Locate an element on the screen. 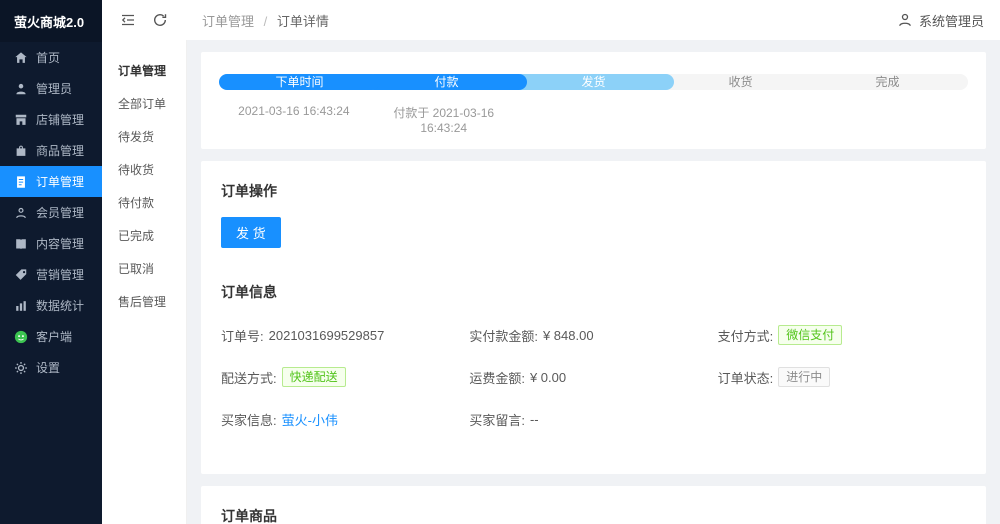 This screenshot has height=524, width=1000. sidebar-item-marketing: 营销管理 is located at coordinates (51, 274).